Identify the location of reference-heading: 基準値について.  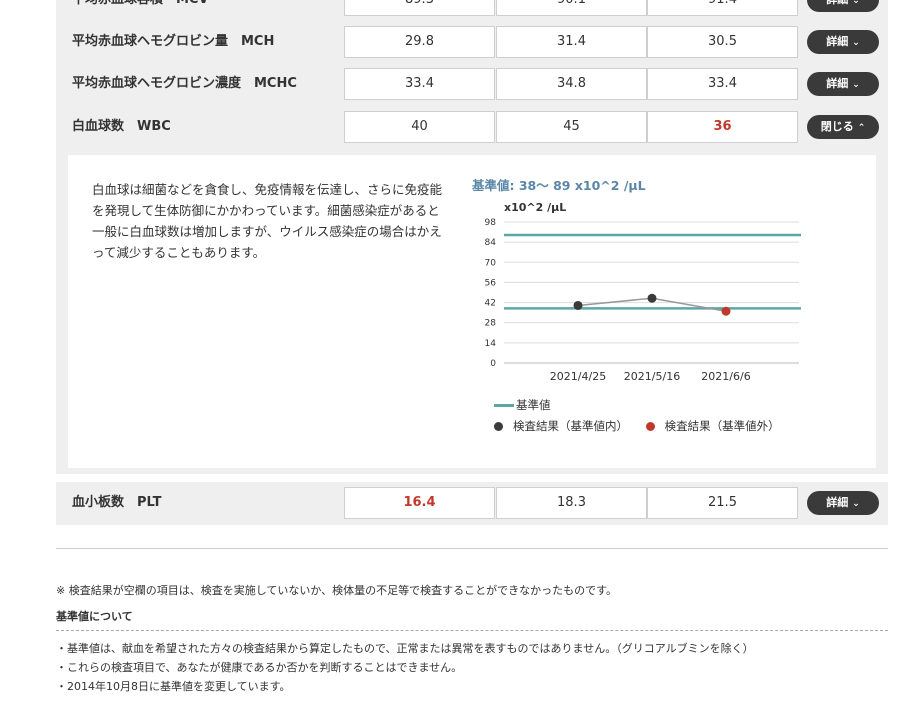
(94, 616).